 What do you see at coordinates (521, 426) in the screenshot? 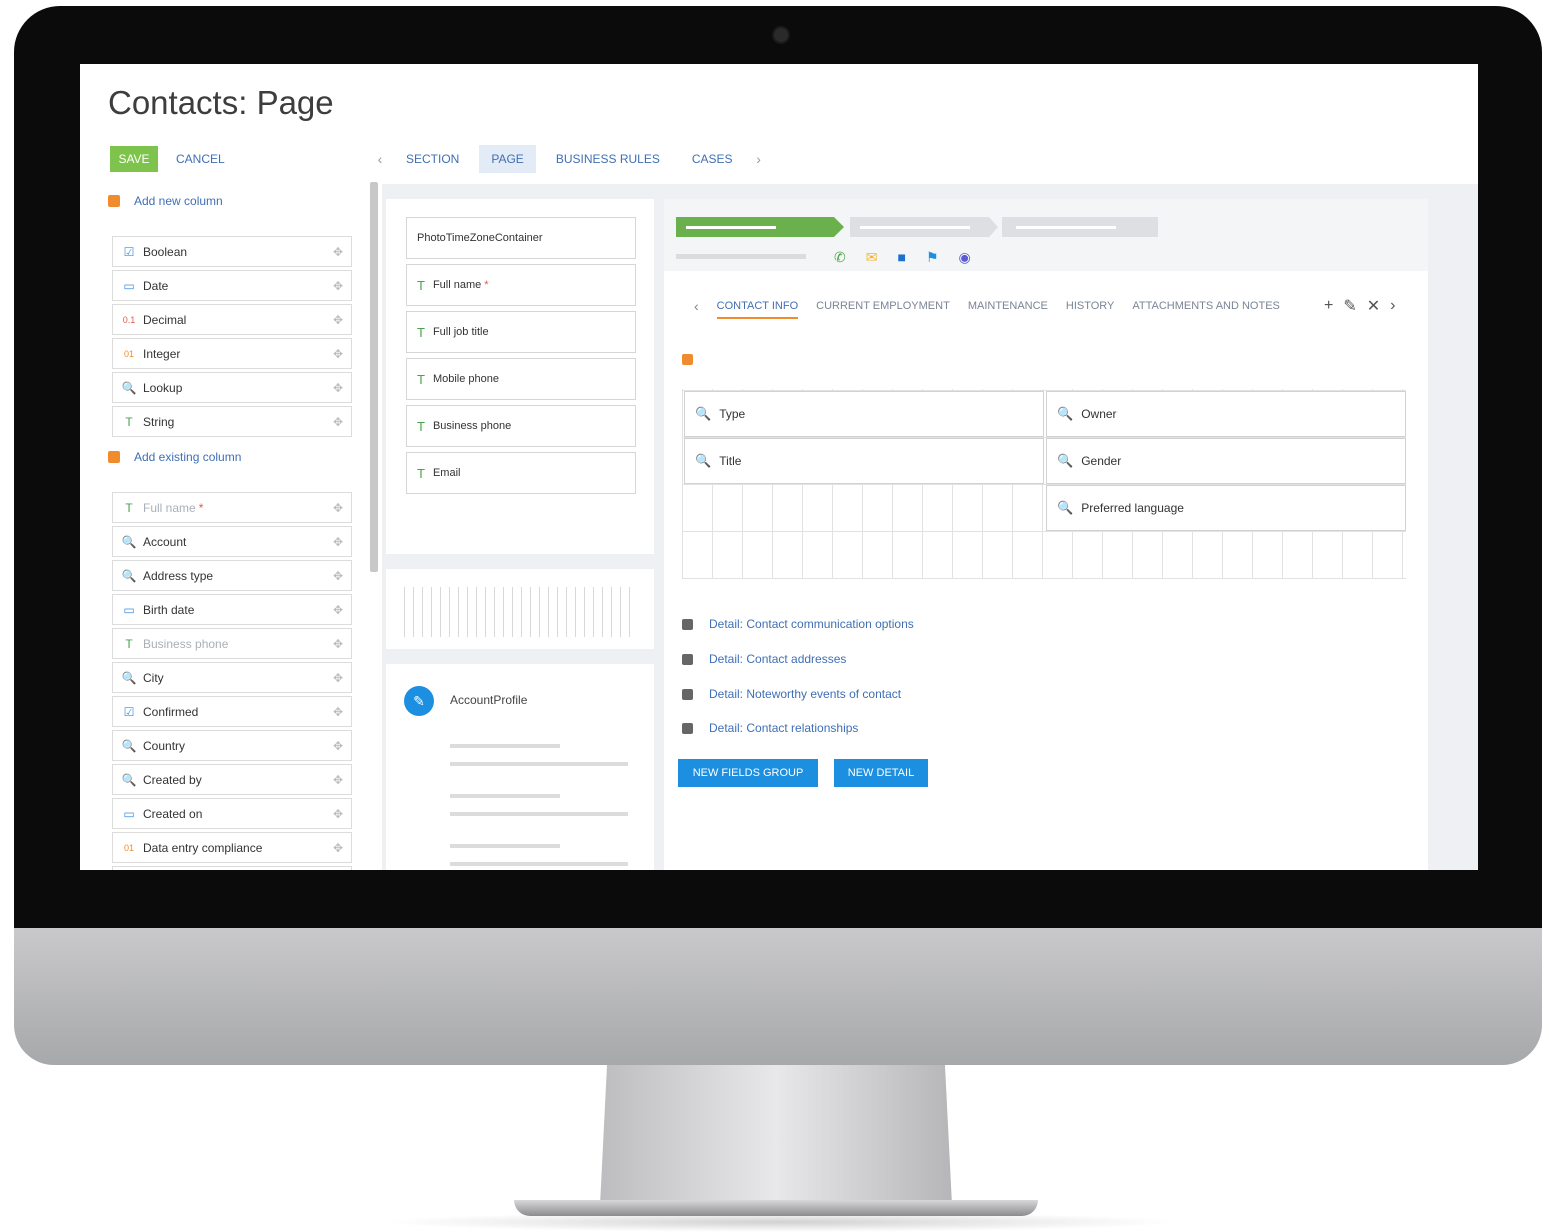
I see `profile-field: T Business phone` at bounding box center [521, 426].